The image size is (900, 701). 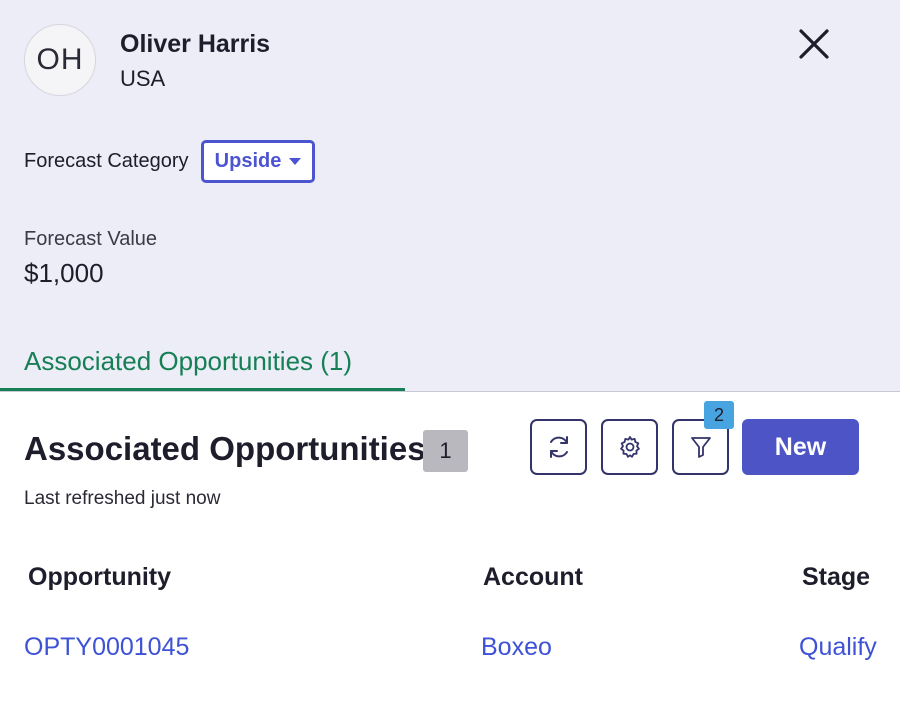 I want to click on settings-button, so click(x=629, y=447).